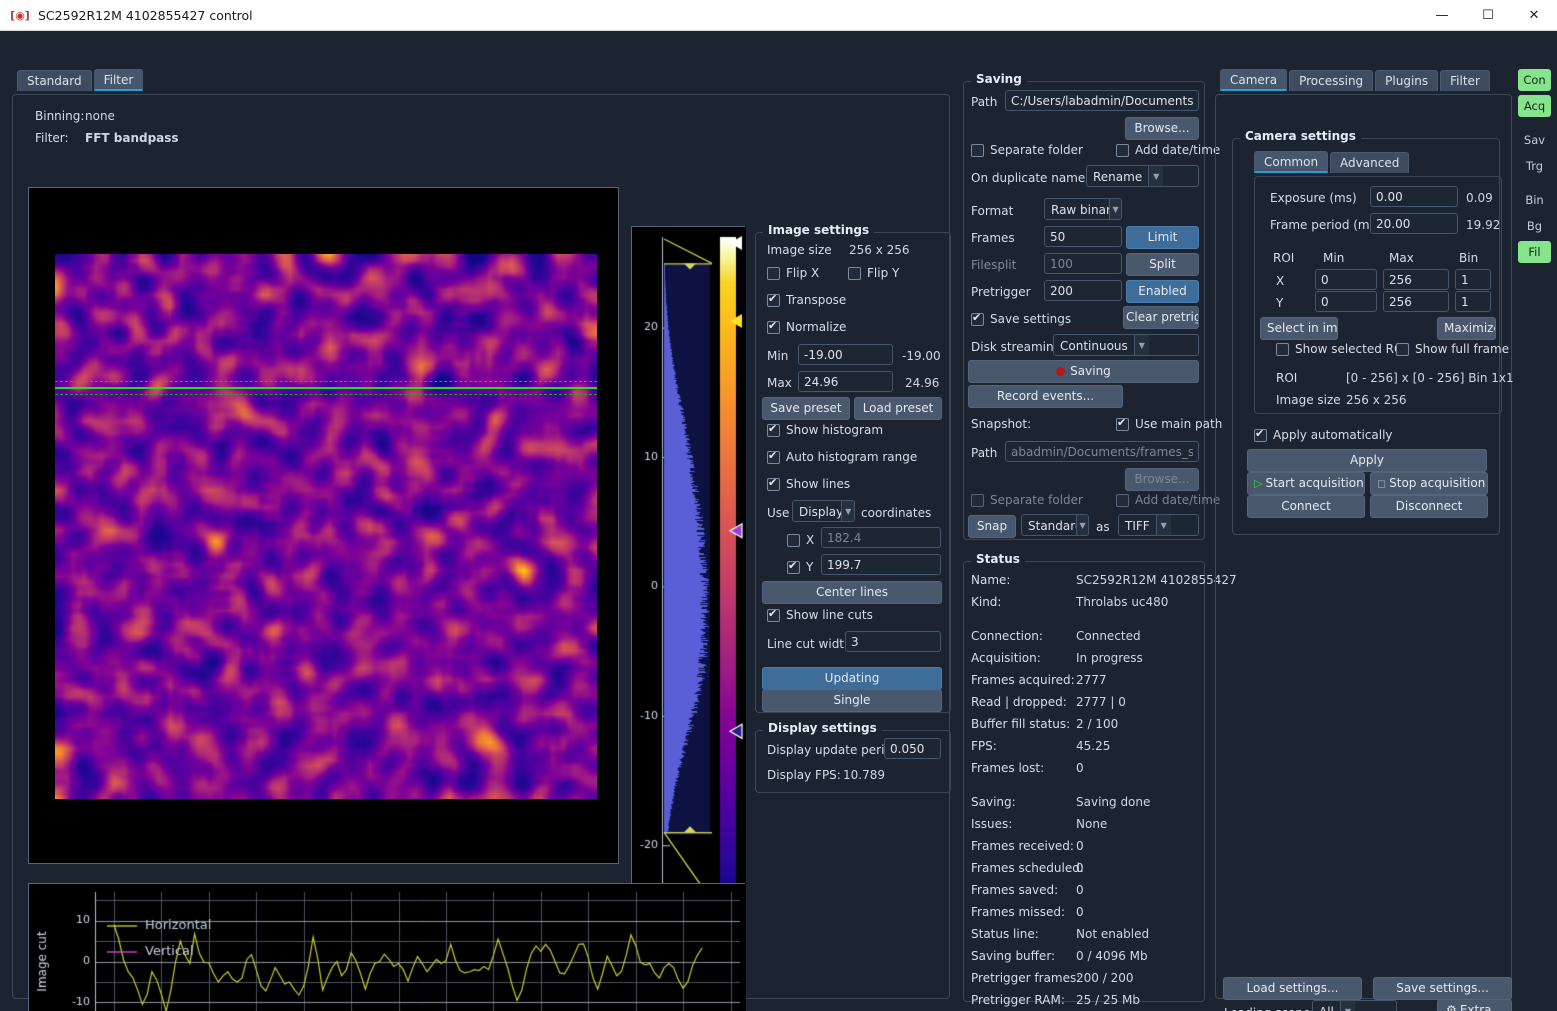 The width and height of the screenshot is (1557, 1011). I want to click on line-cut-plot, so click(387, 947).